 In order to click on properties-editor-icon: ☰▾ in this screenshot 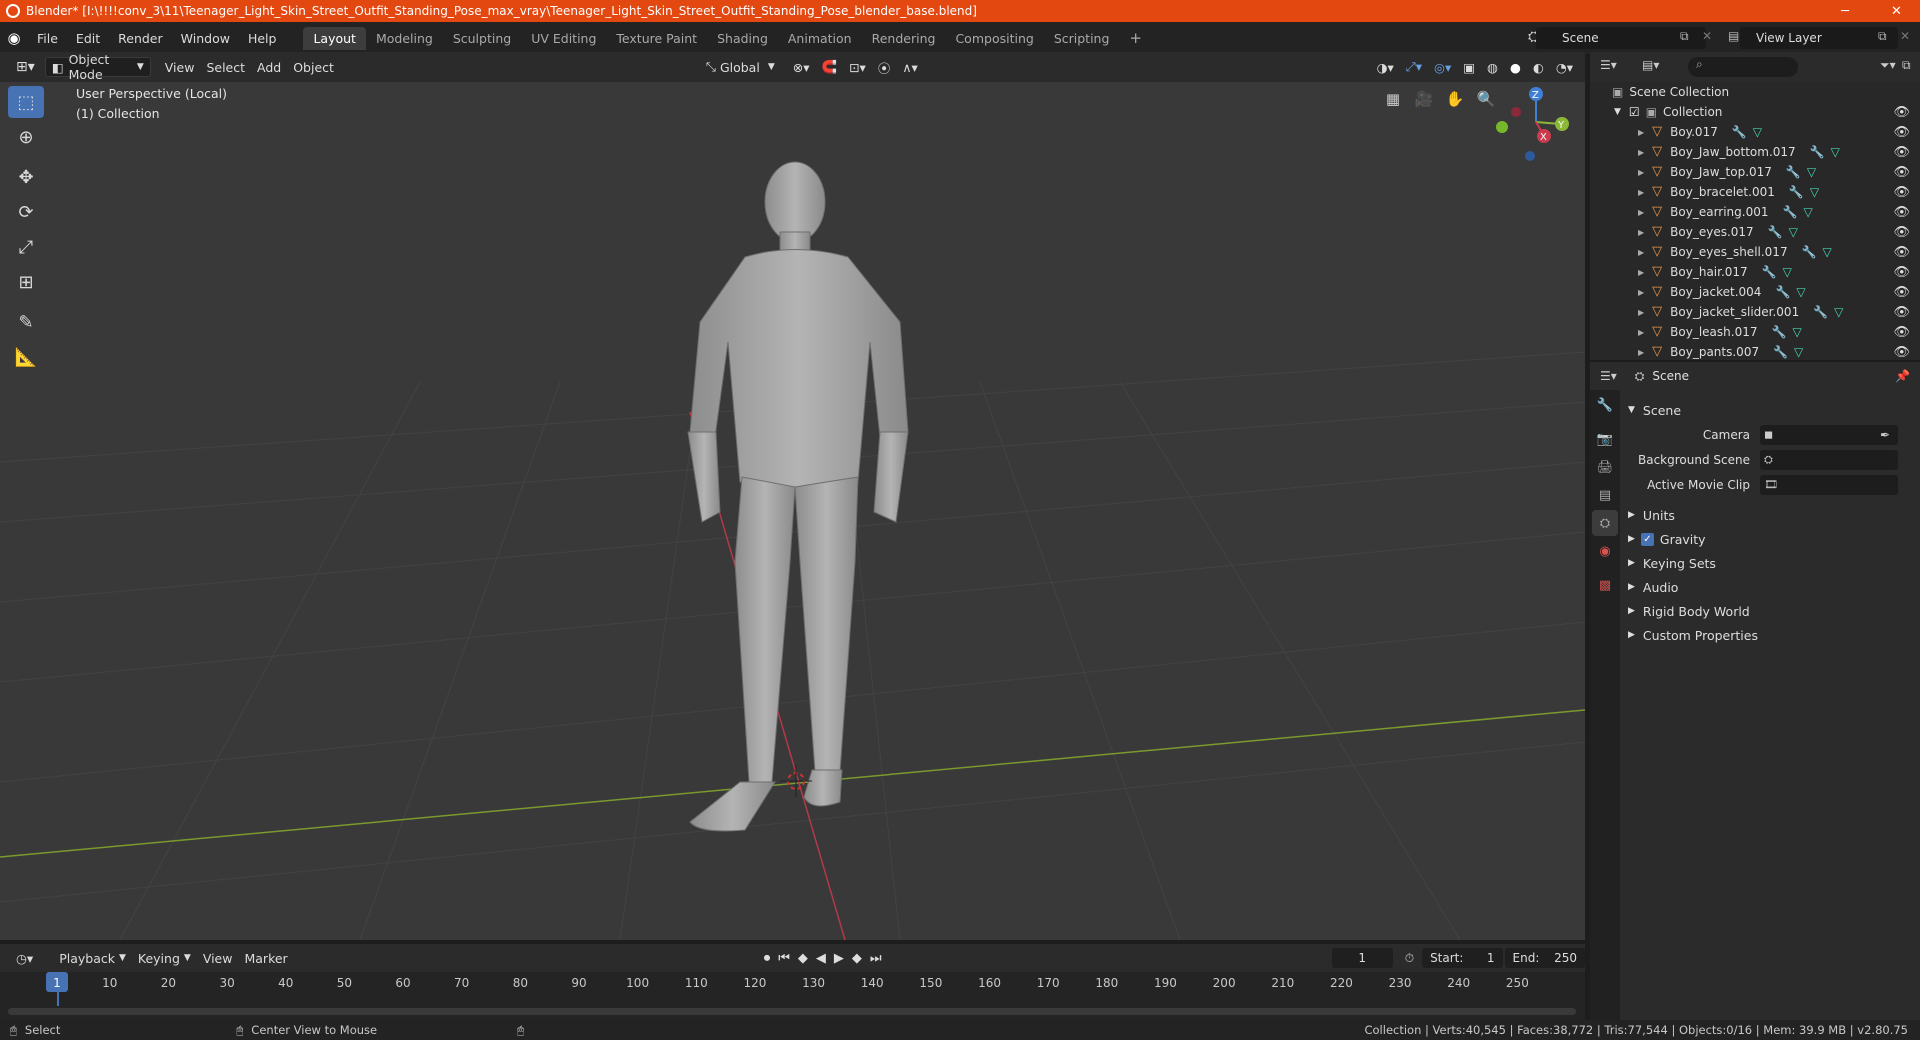, I will do `click(1608, 376)`.